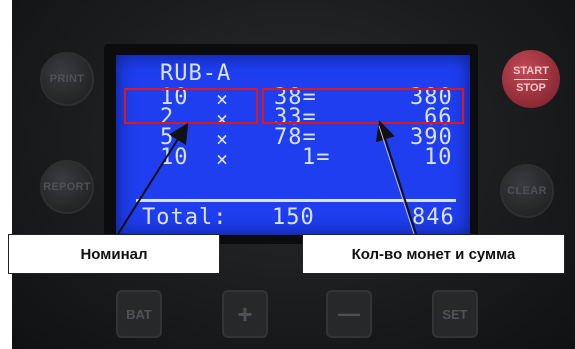  I want to click on left-arrow, so click(153, 178).